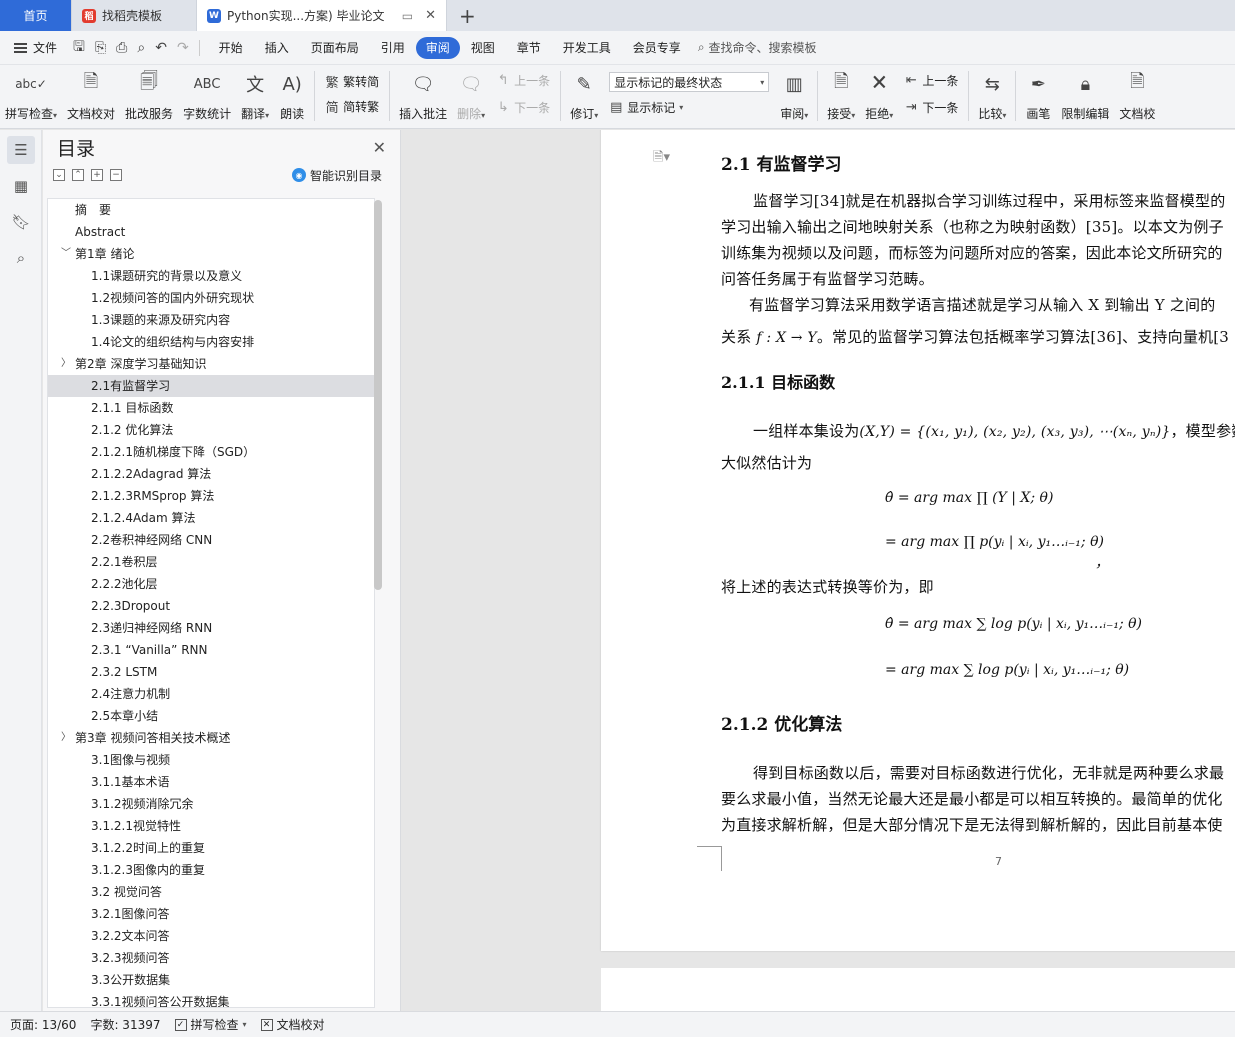 The height and width of the screenshot is (1037, 1235). Describe the element at coordinates (211, 364) in the screenshot. I see `toc-chapter-item: 〉第2章 深度学习基础知识` at that location.